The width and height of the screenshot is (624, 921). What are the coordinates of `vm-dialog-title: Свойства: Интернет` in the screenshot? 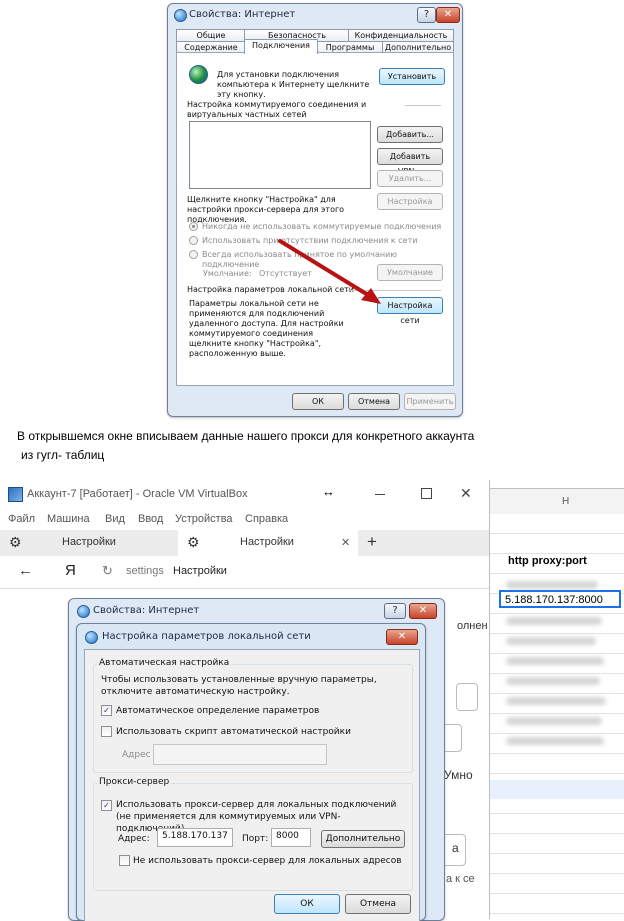 It's located at (146, 610).